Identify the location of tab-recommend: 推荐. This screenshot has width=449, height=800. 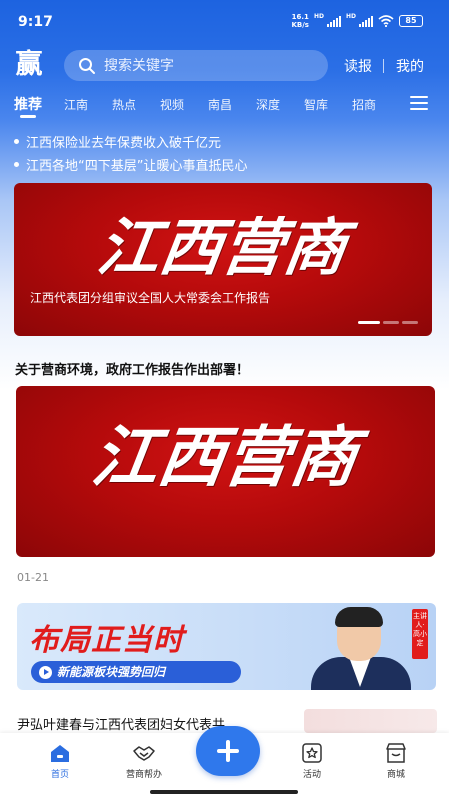
(28, 104).